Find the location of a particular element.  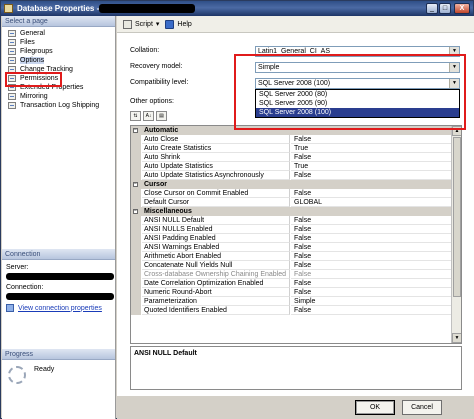

minimize-button: _ is located at coordinates (432, 8).